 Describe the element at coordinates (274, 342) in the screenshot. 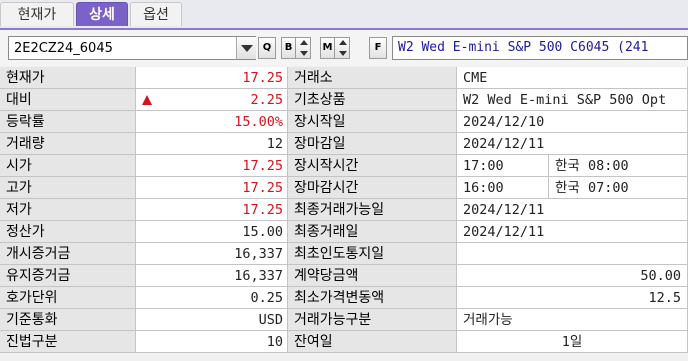

I see `left-value-text: 10` at that location.